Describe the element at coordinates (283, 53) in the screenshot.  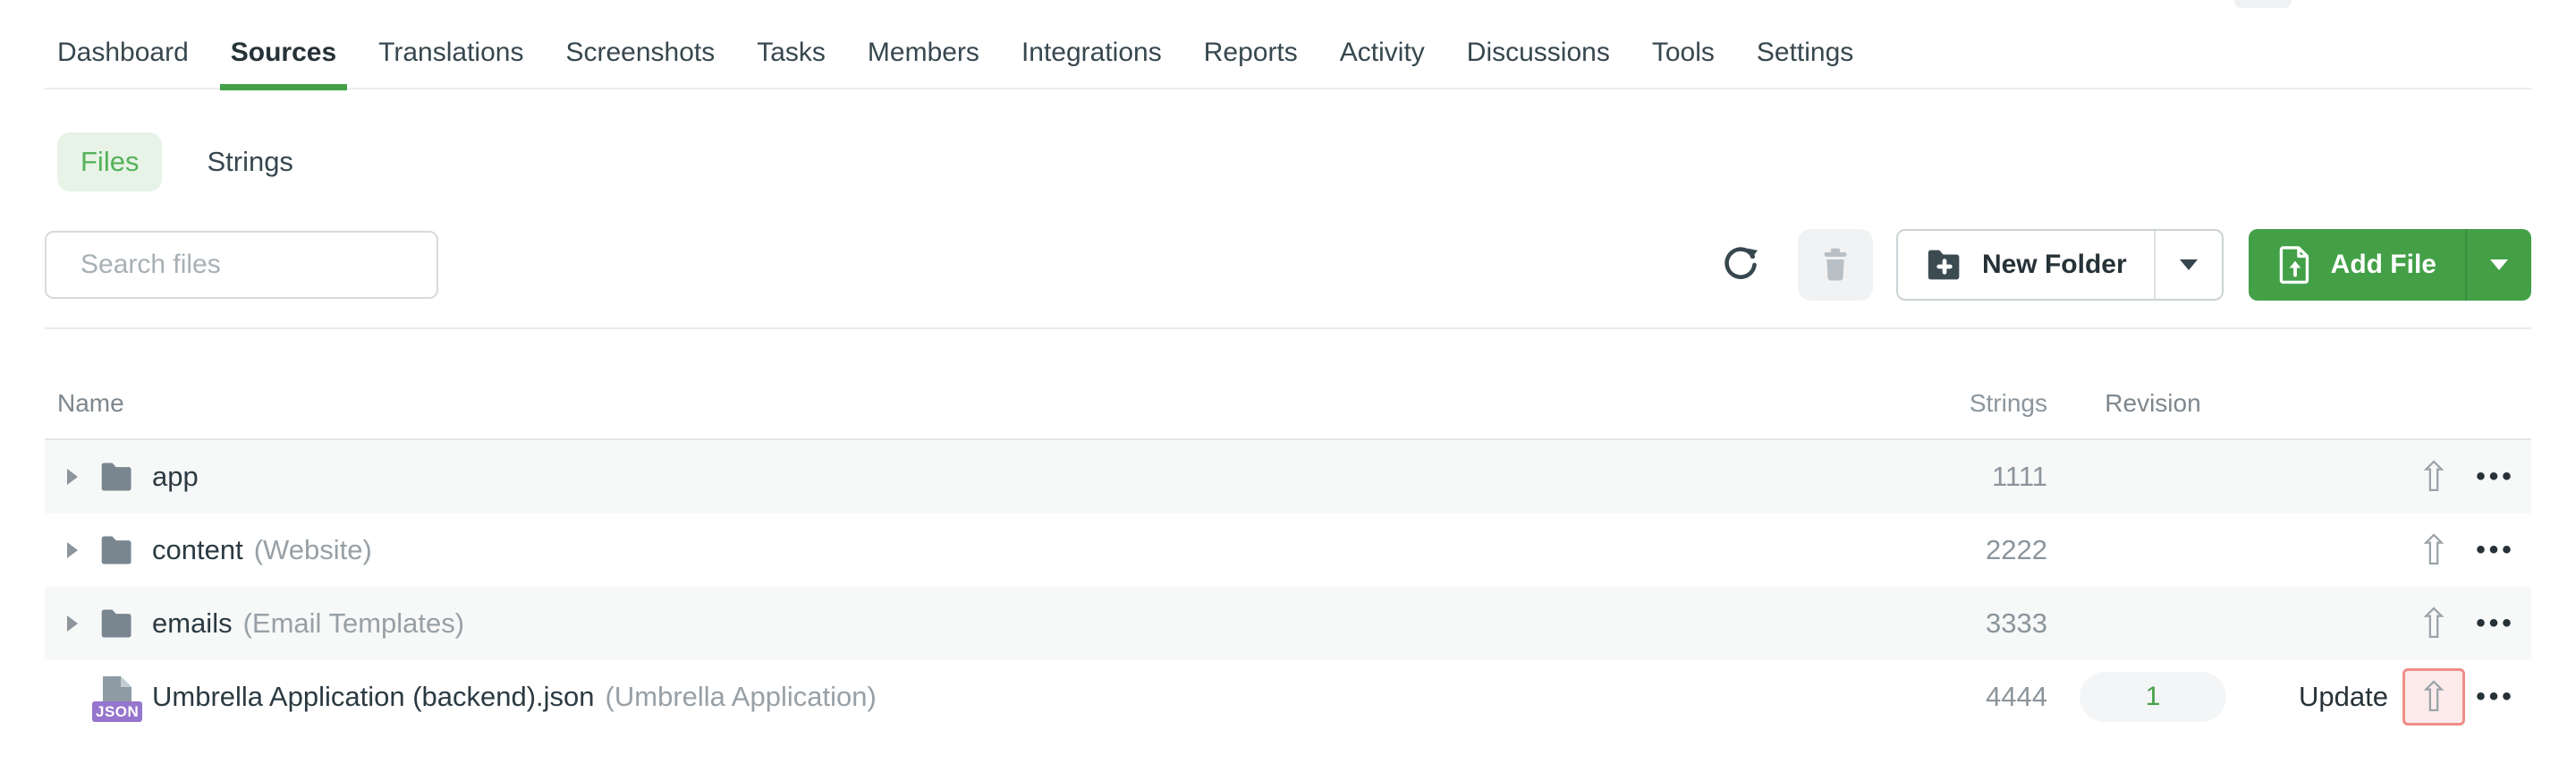
I see `nav-tab-sources: Sources` at that location.